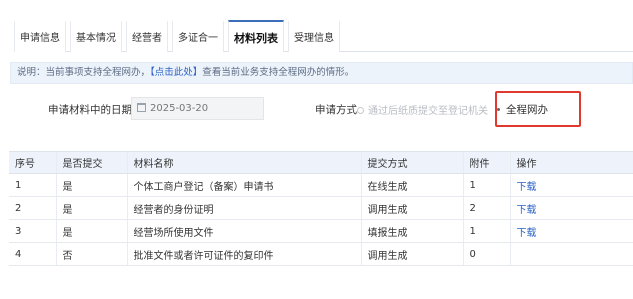  What do you see at coordinates (571, 162) in the screenshot?
I see `header-action: 操作` at bounding box center [571, 162].